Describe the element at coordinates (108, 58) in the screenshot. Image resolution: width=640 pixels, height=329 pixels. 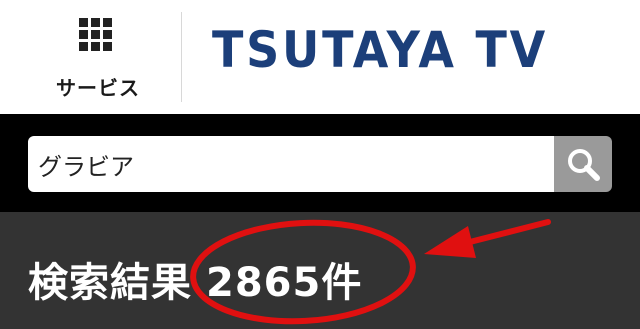
I see `services-menu-button: サービス` at that location.